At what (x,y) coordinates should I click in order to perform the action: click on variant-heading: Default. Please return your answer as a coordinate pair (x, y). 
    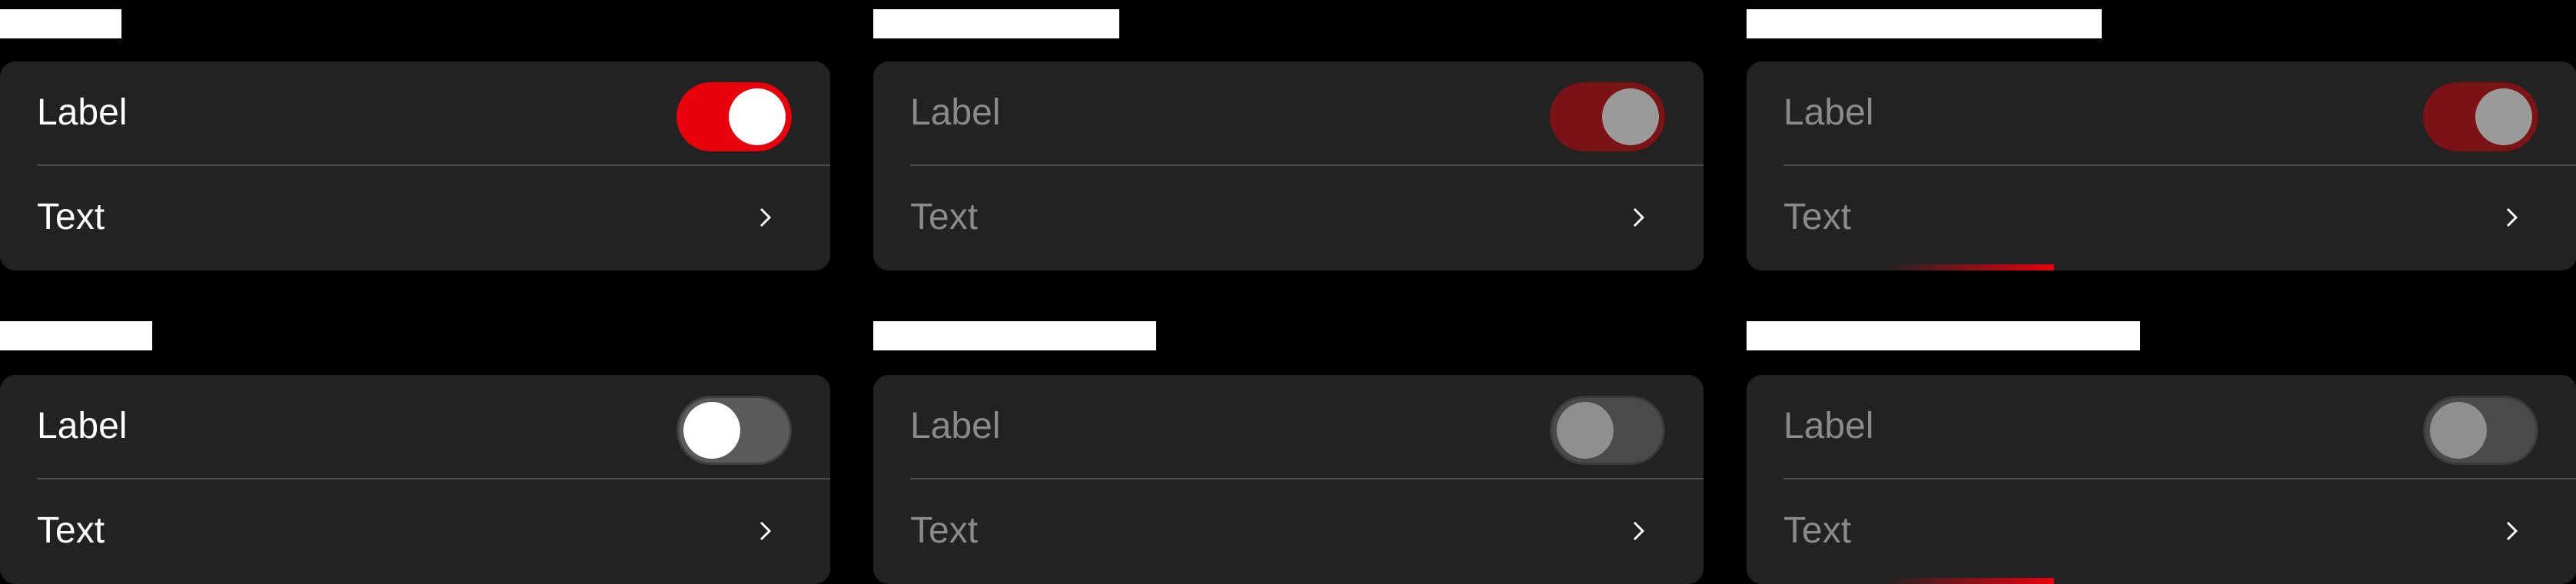
    Looking at the image, I should click on (60, 23).